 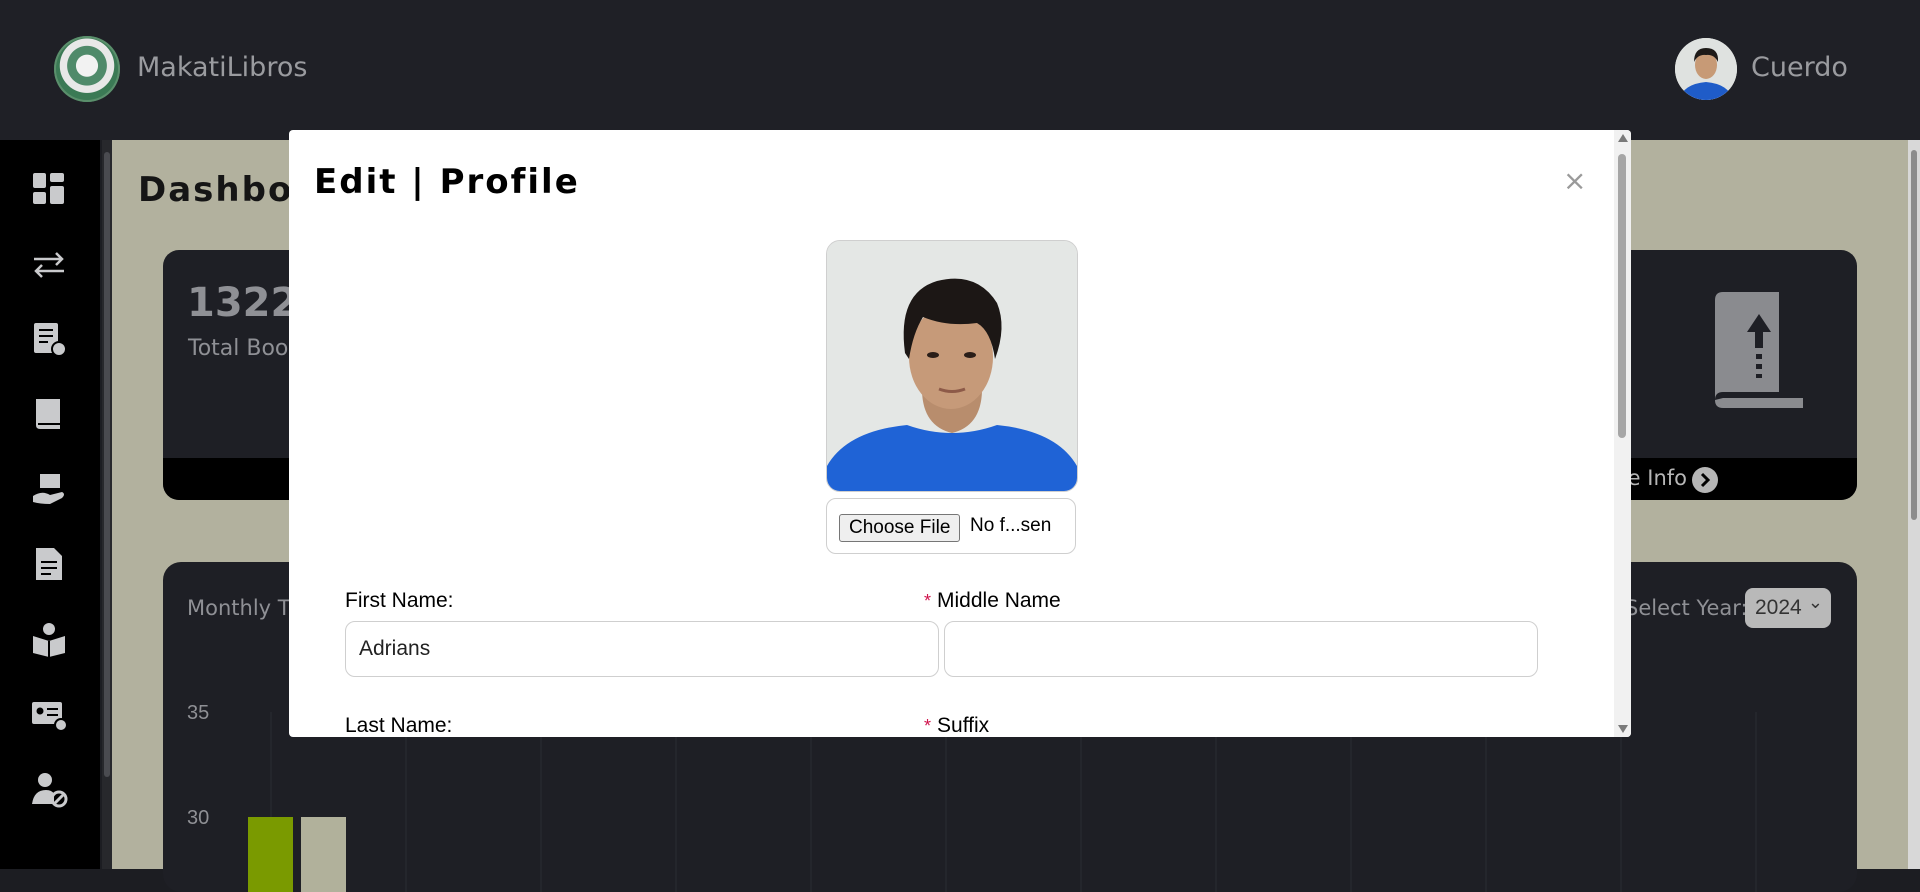 I want to click on year-label: Select Year:, so click(x=1686, y=608).